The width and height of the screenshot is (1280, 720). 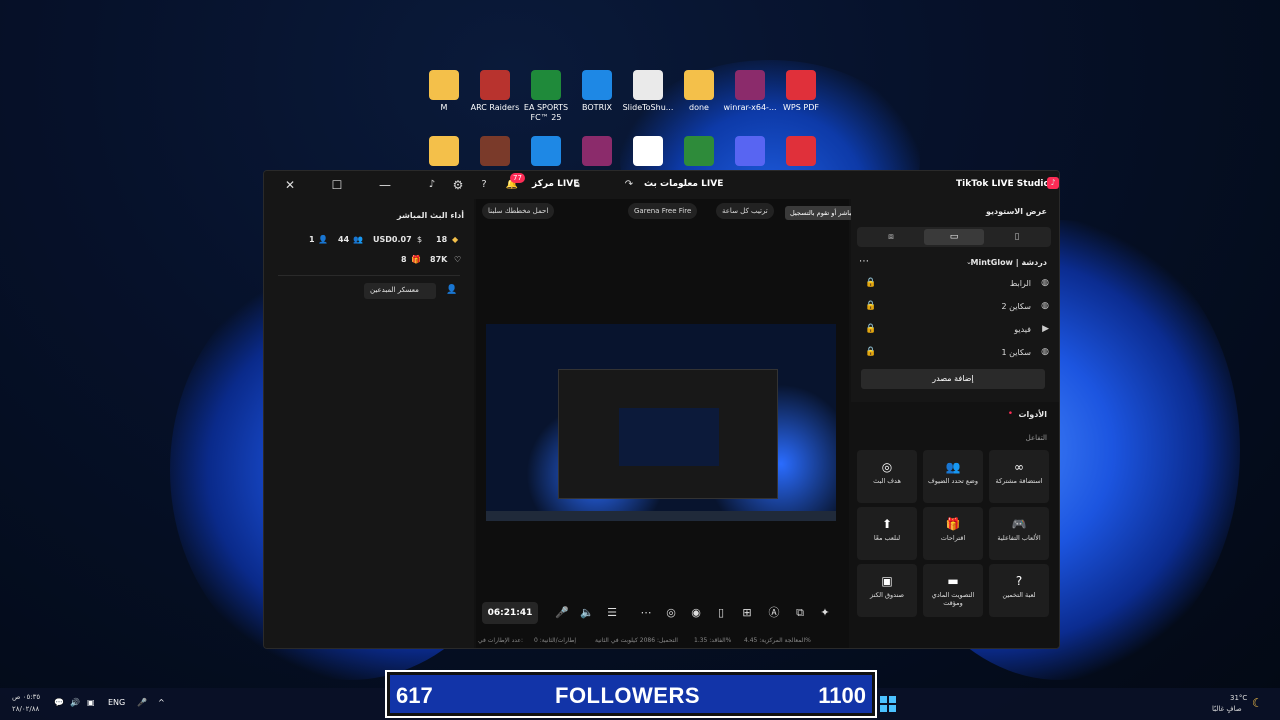 What do you see at coordinates (1257, 703) in the screenshot?
I see `weather-moon-icon: ☾` at bounding box center [1257, 703].